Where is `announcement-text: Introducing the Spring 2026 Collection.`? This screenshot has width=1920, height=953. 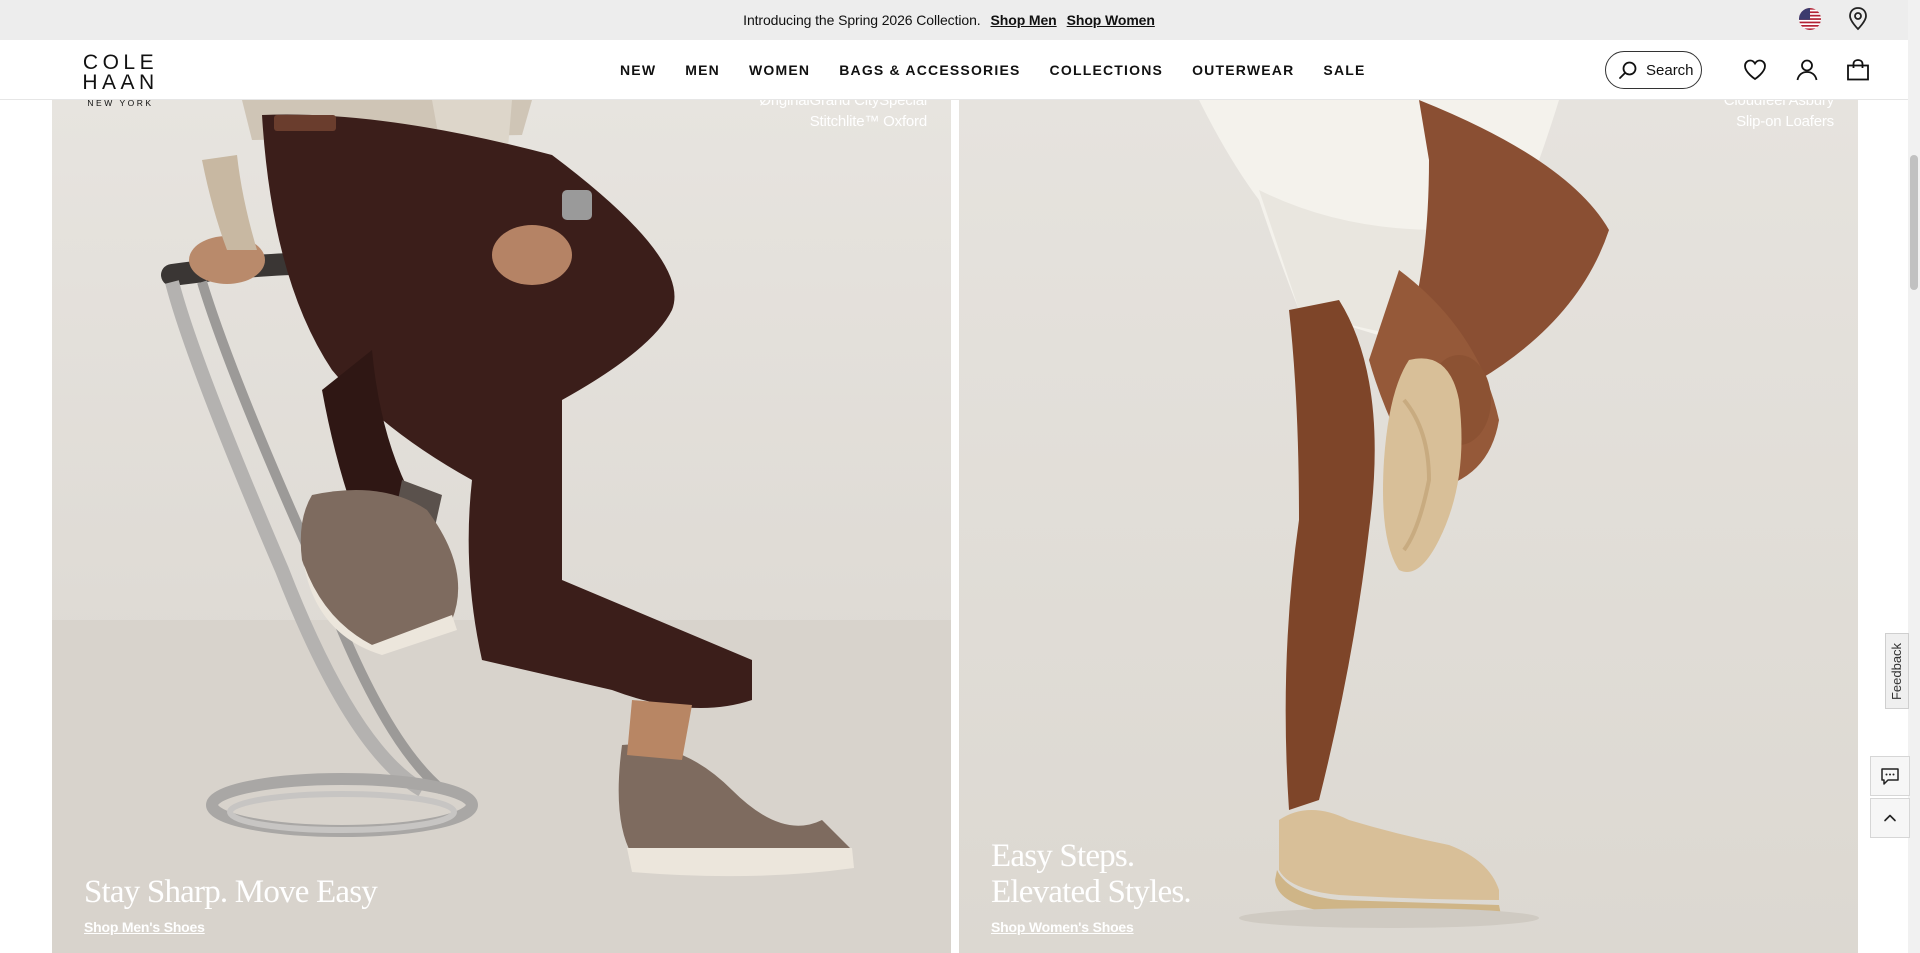 announcement-text: Introducing the Spring 2026 Collection. is located at coordinates (862, 20).